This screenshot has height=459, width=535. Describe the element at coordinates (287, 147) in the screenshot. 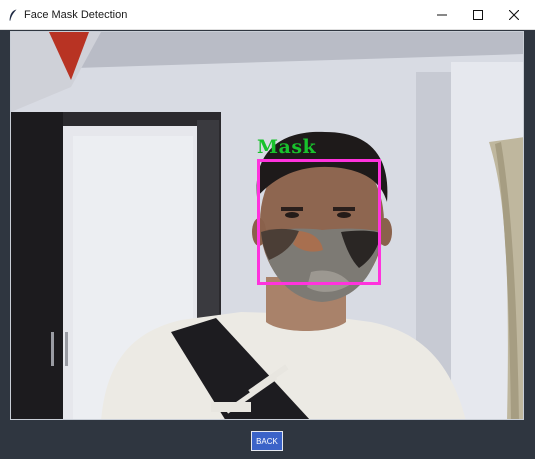

I see `detection-label: Mask` at that location.